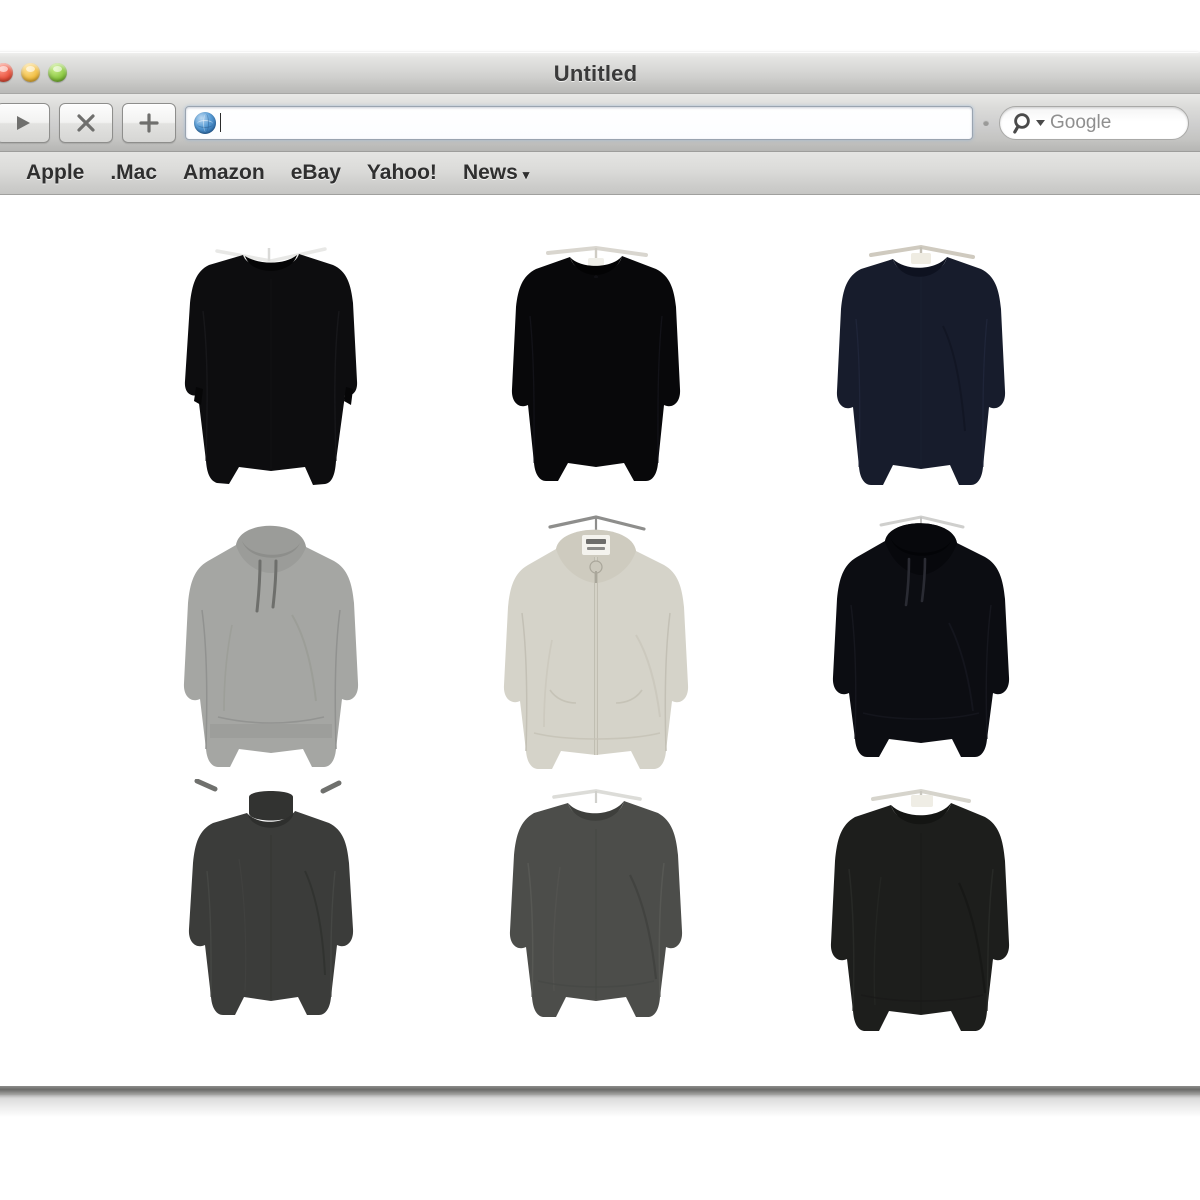  Describe the element at coordinates (595, 363) in the screenshot. I see `black-fine-knit-crewneck-image` at that location.